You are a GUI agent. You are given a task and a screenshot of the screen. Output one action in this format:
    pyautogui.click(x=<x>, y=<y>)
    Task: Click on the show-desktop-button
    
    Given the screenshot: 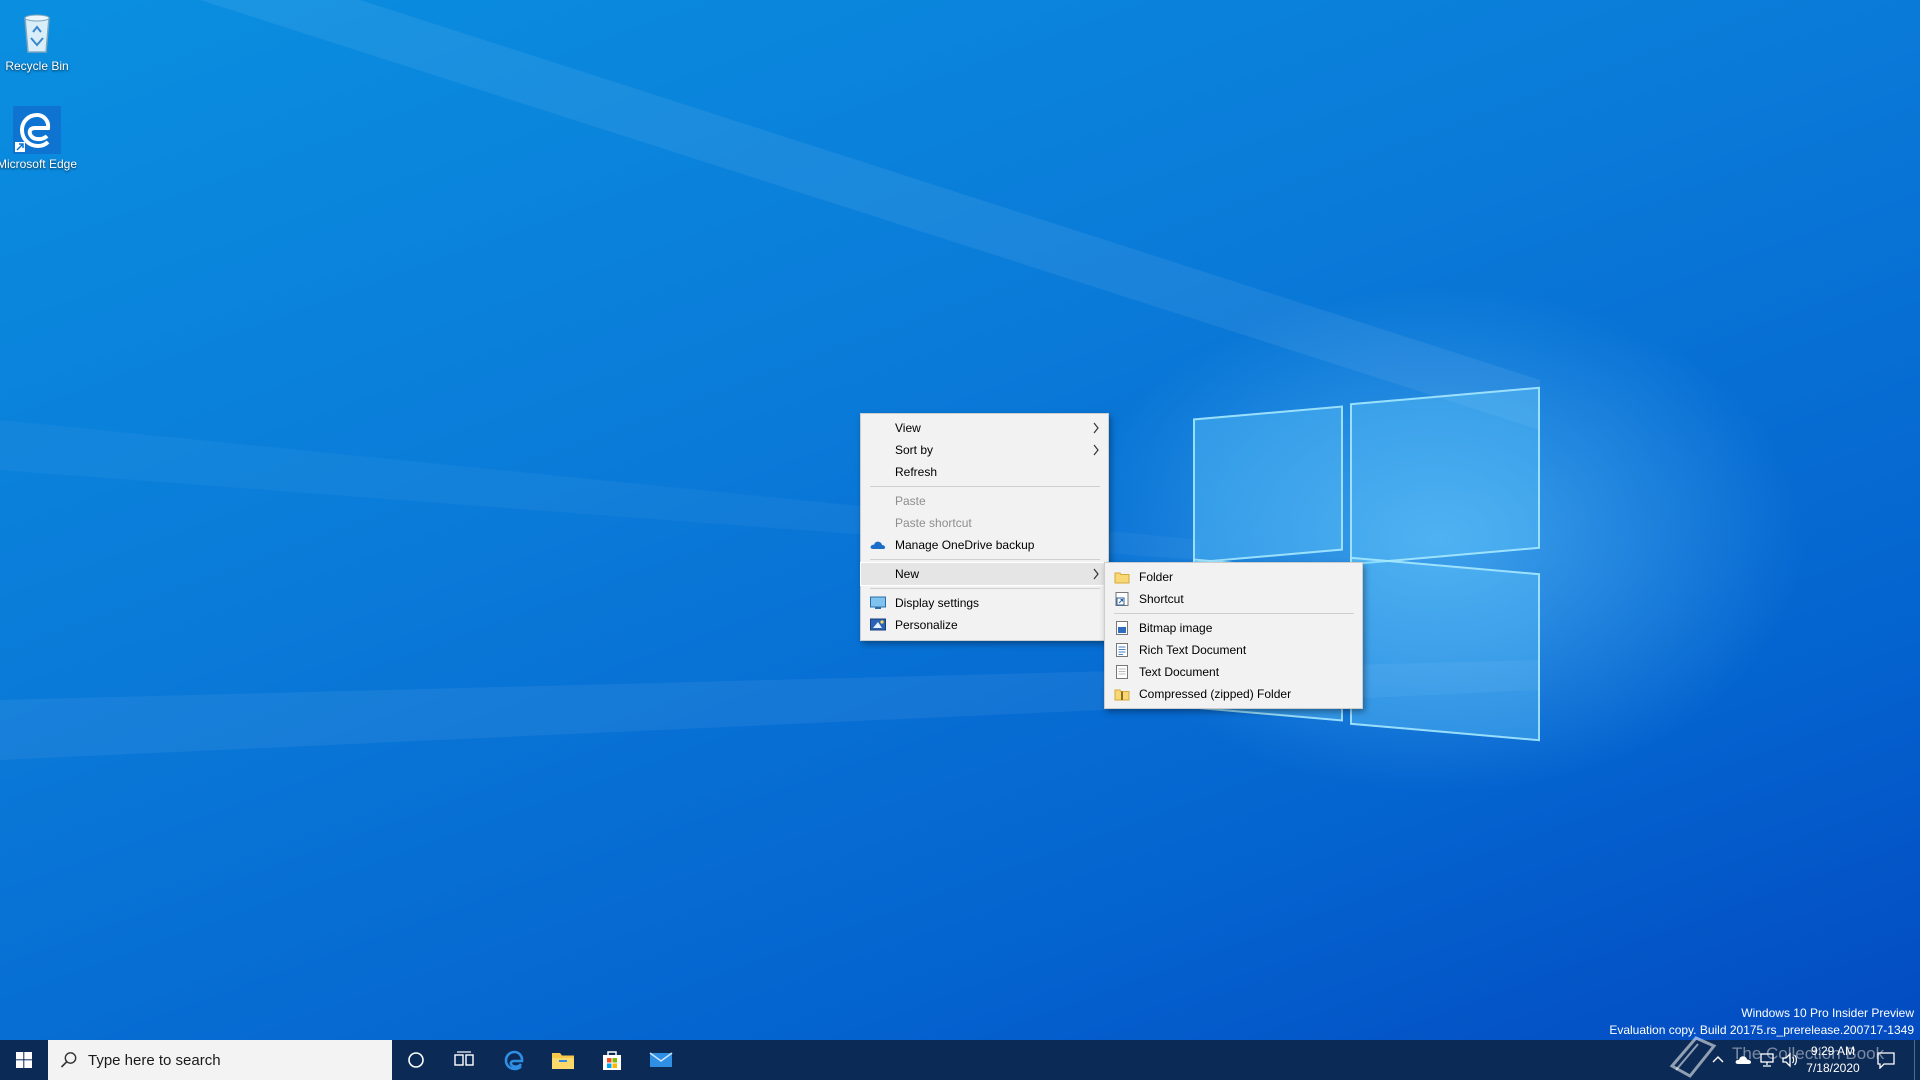 What is the action you would take?
    pyautogui.click(x=1917, y=1060)
    